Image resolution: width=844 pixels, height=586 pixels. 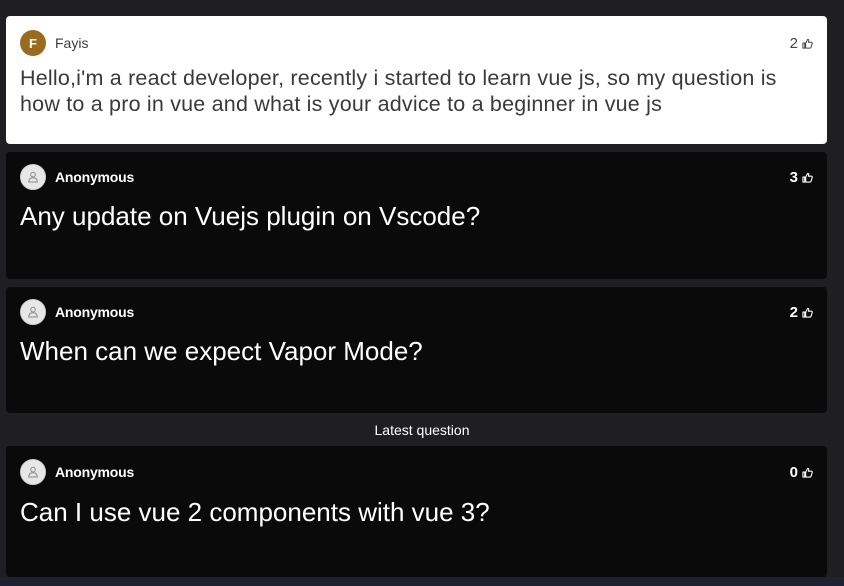 What do you see at coordinates (250, 216) in the screenshot?
I see `question-text: Any update on Vuejs plugin on Vscode?` at bounding box center [250, 216].